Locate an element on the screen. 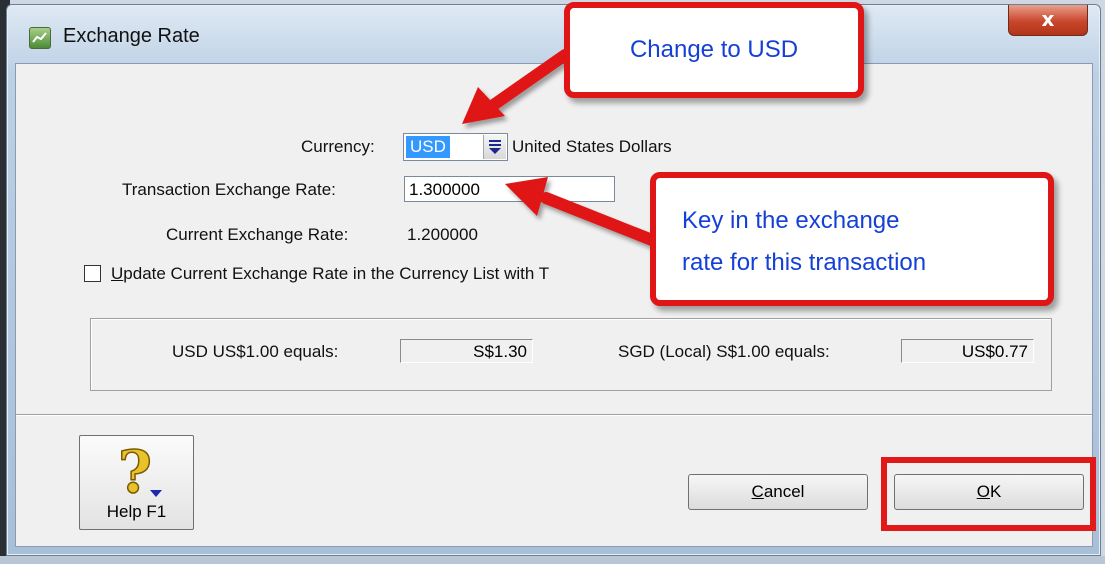 The width and height of the screenshot is (1105, 564). callout-change-currency: Change to USD is located at coordinates (714, 50).